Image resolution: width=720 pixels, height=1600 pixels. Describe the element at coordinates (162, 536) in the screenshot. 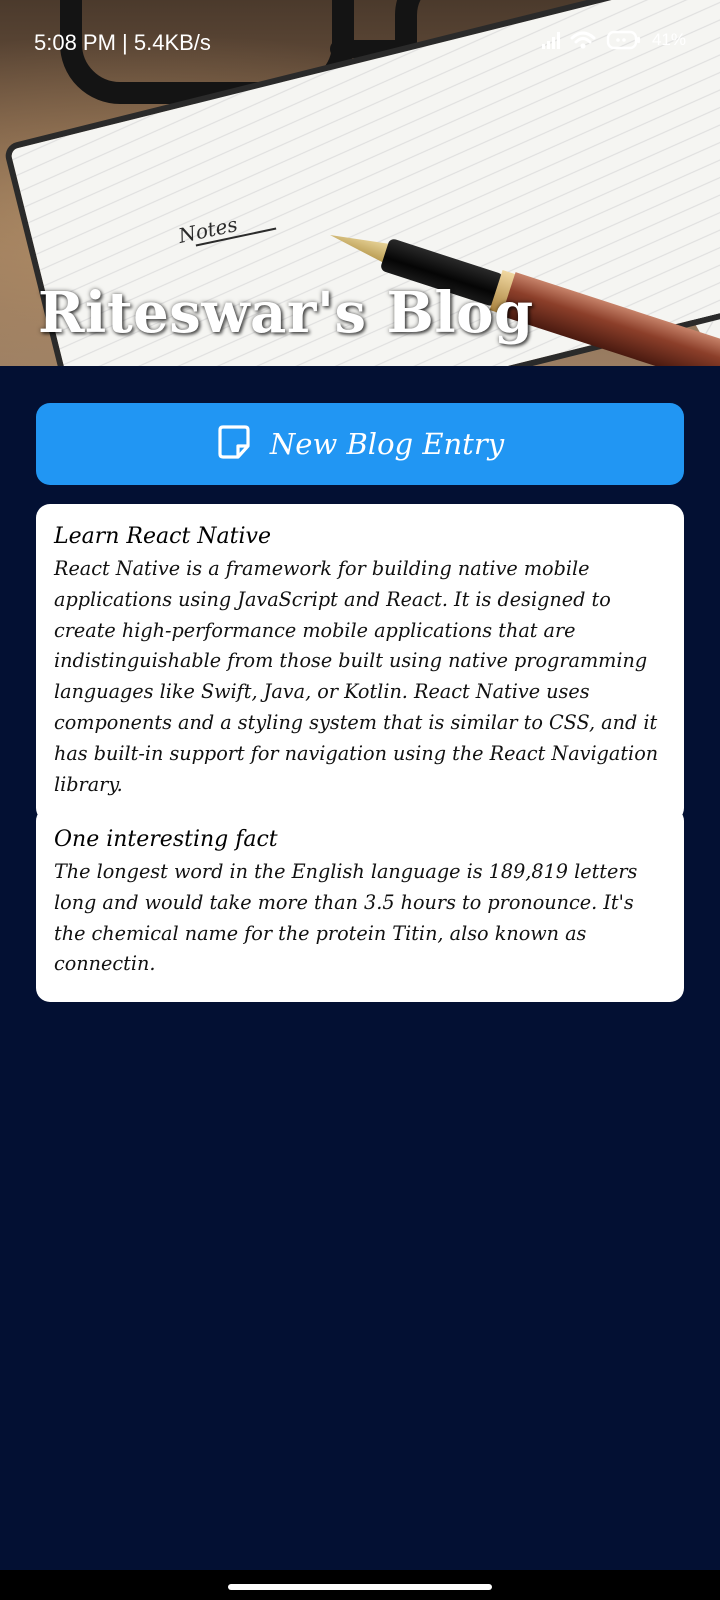

I see `blog-post-title: Learn React Native` at that location.